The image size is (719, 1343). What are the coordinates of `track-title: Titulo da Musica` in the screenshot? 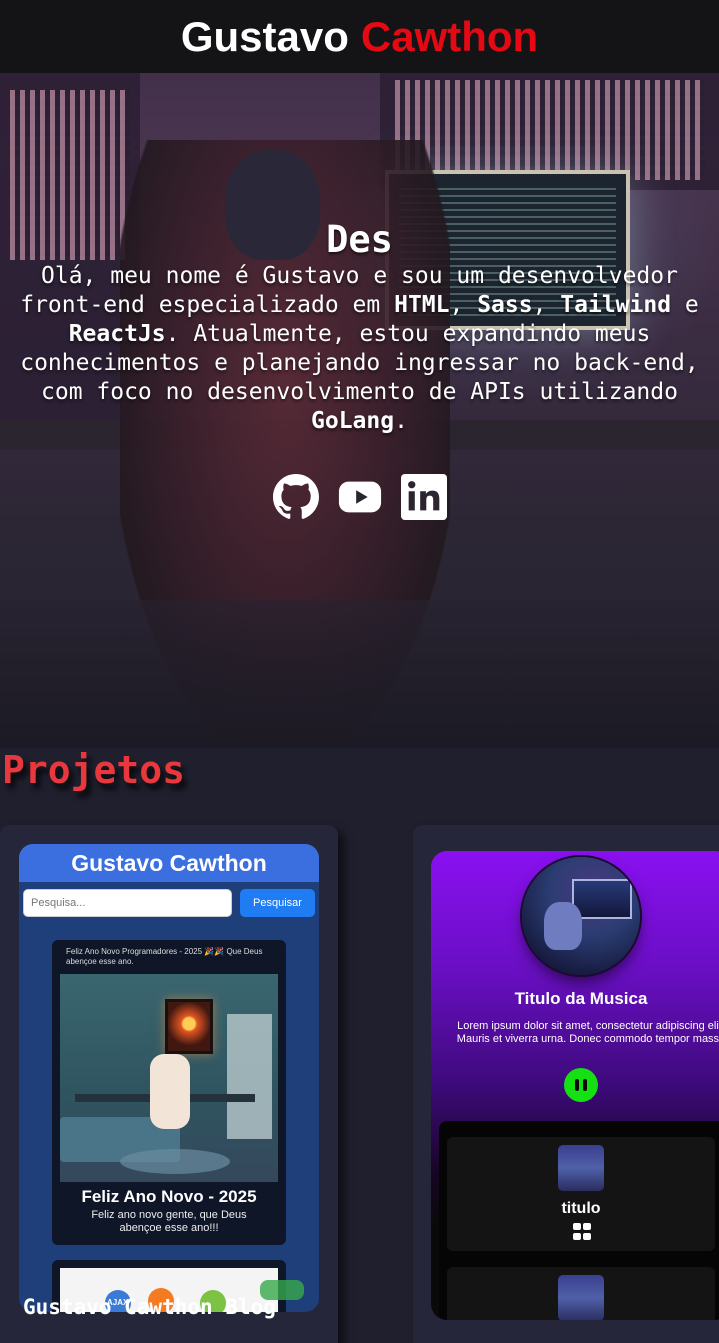 It's located at (581, 998).